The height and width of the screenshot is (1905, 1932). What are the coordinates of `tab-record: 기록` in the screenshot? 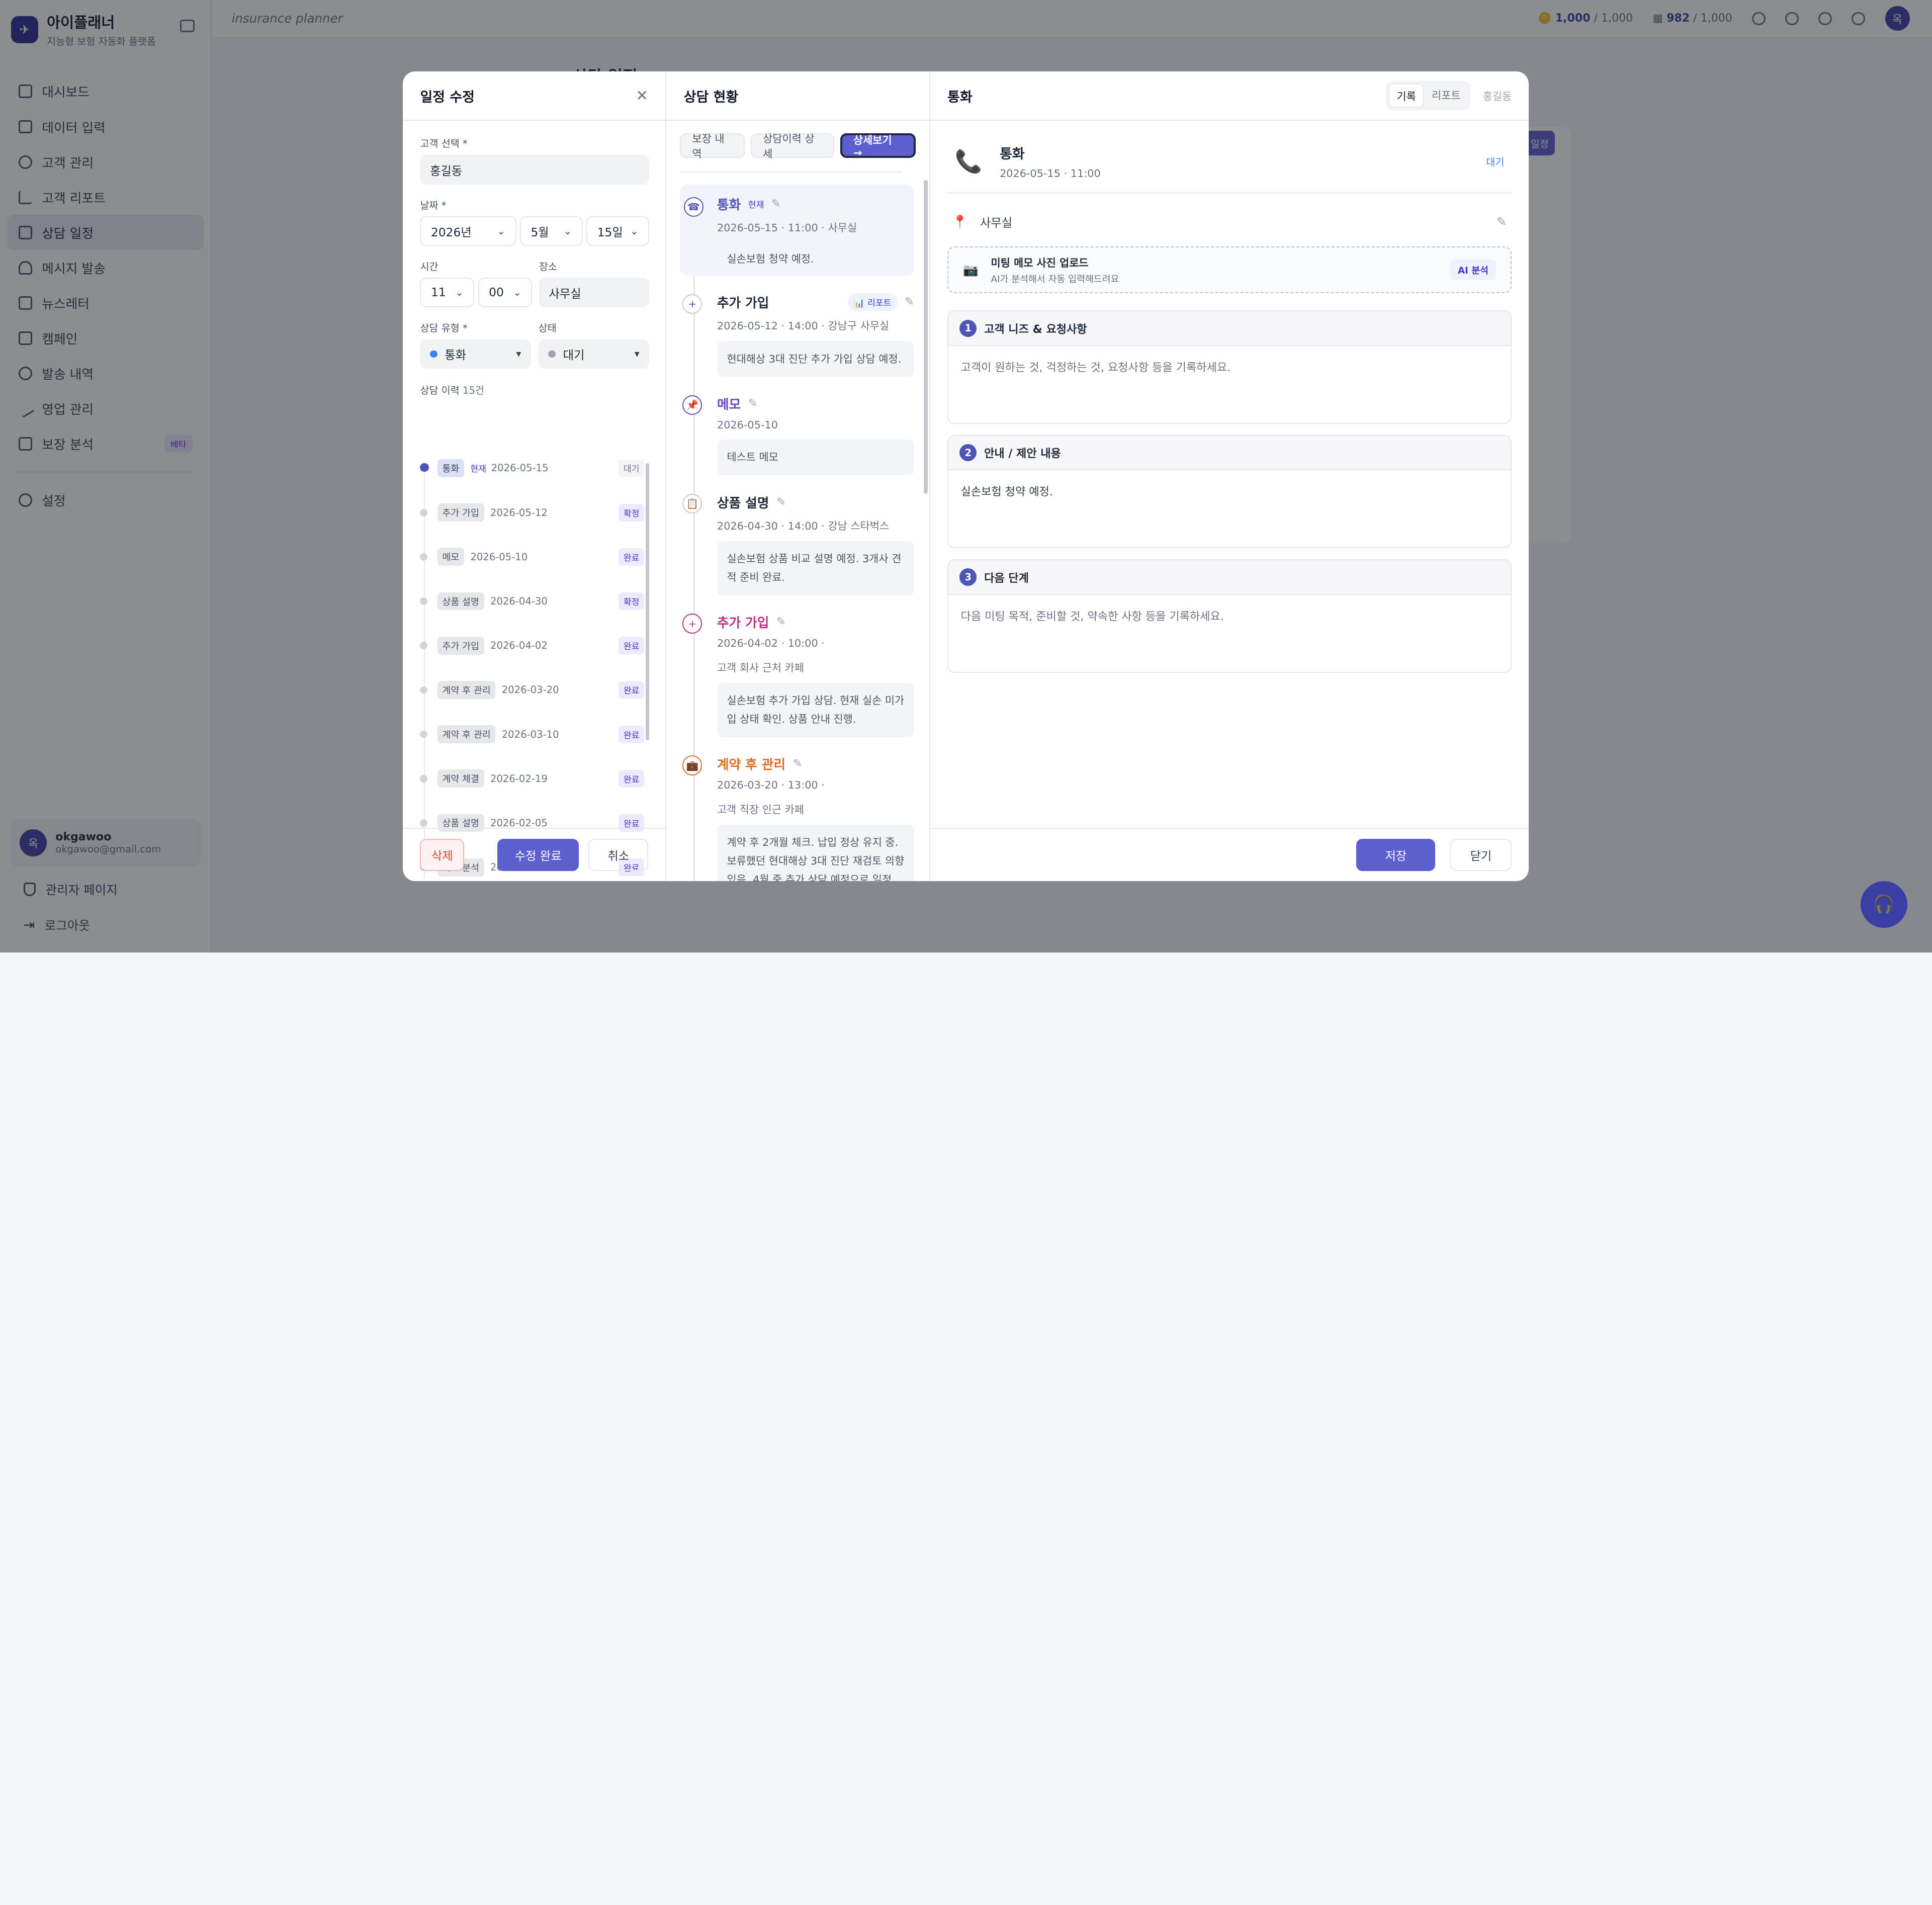 It's located at (1406, 95).